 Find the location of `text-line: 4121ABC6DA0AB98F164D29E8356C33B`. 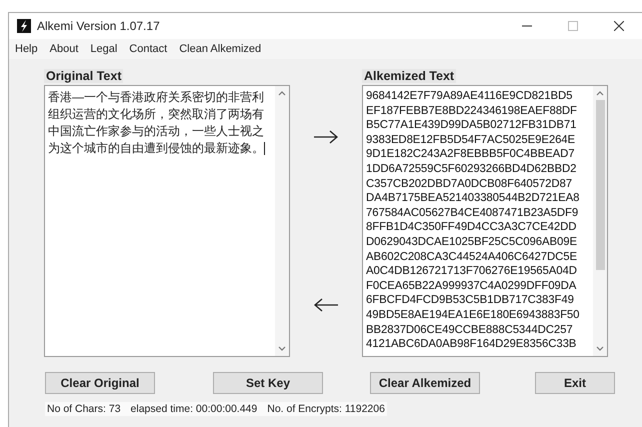

text-line: 4121ABC6DA0AB98F164D29E8356C33B is located at coordinates (472, 344).